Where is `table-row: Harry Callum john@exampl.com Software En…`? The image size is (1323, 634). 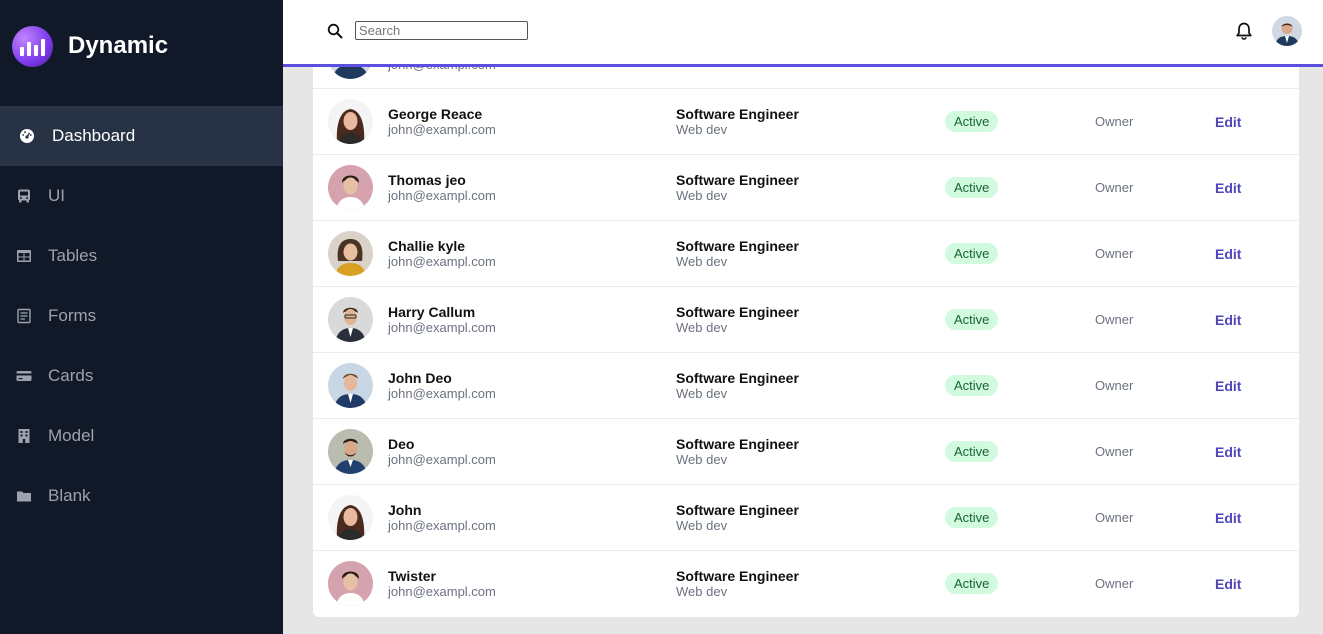
table-row: Harry Callum john@exampl.com Software En… is located at coordinates (806, 319).